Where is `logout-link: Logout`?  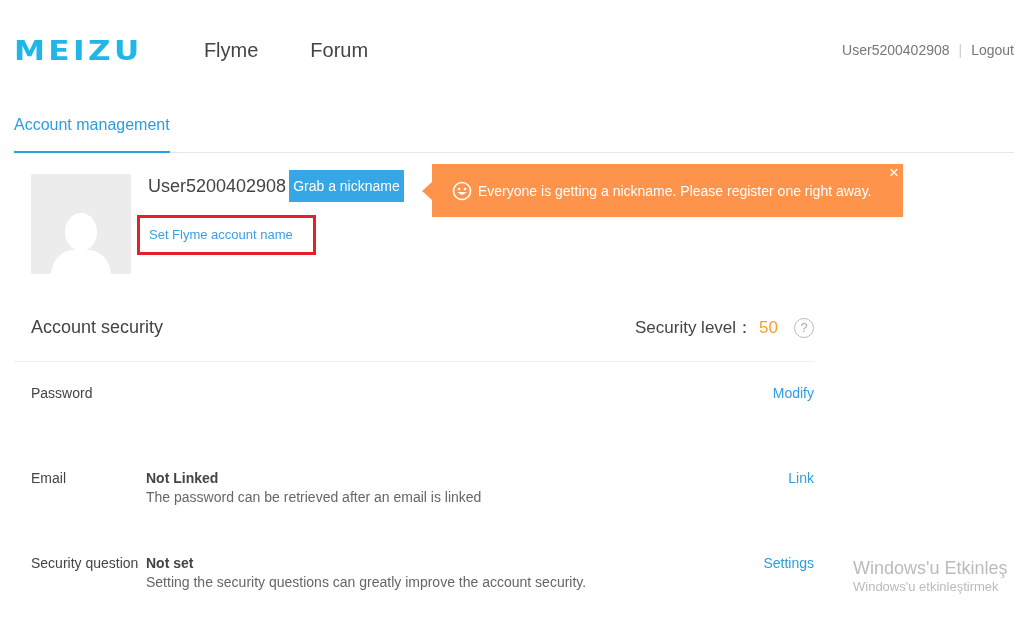
logout-link: Logout is located at coordinates (992, 50).